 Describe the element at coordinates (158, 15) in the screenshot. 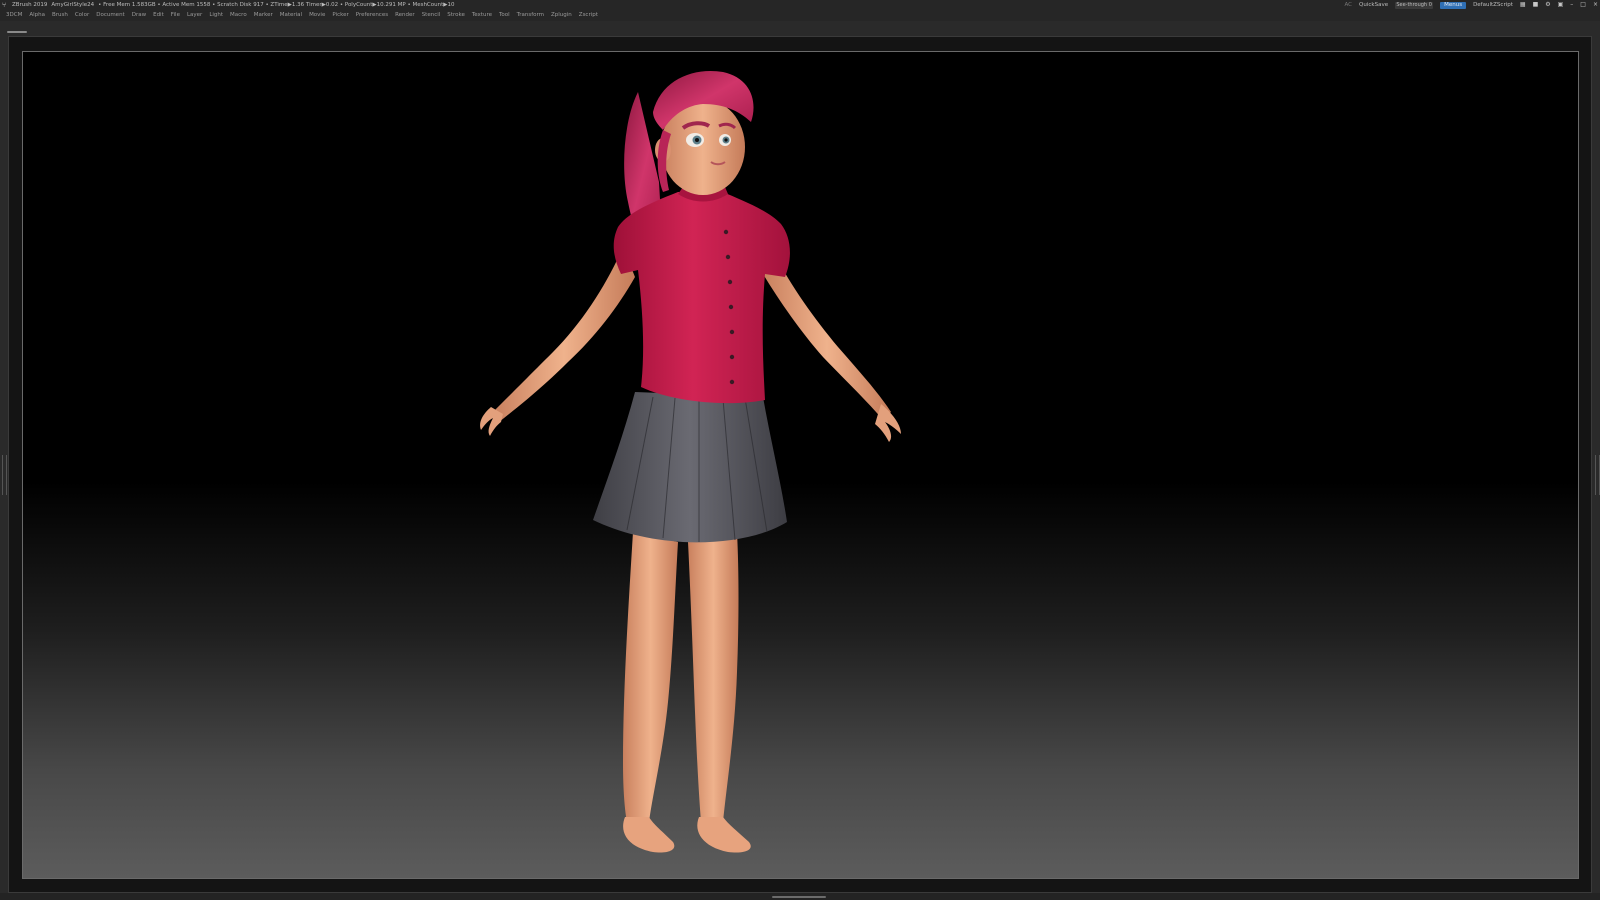

I see `menu-edit: Edit` at that location.